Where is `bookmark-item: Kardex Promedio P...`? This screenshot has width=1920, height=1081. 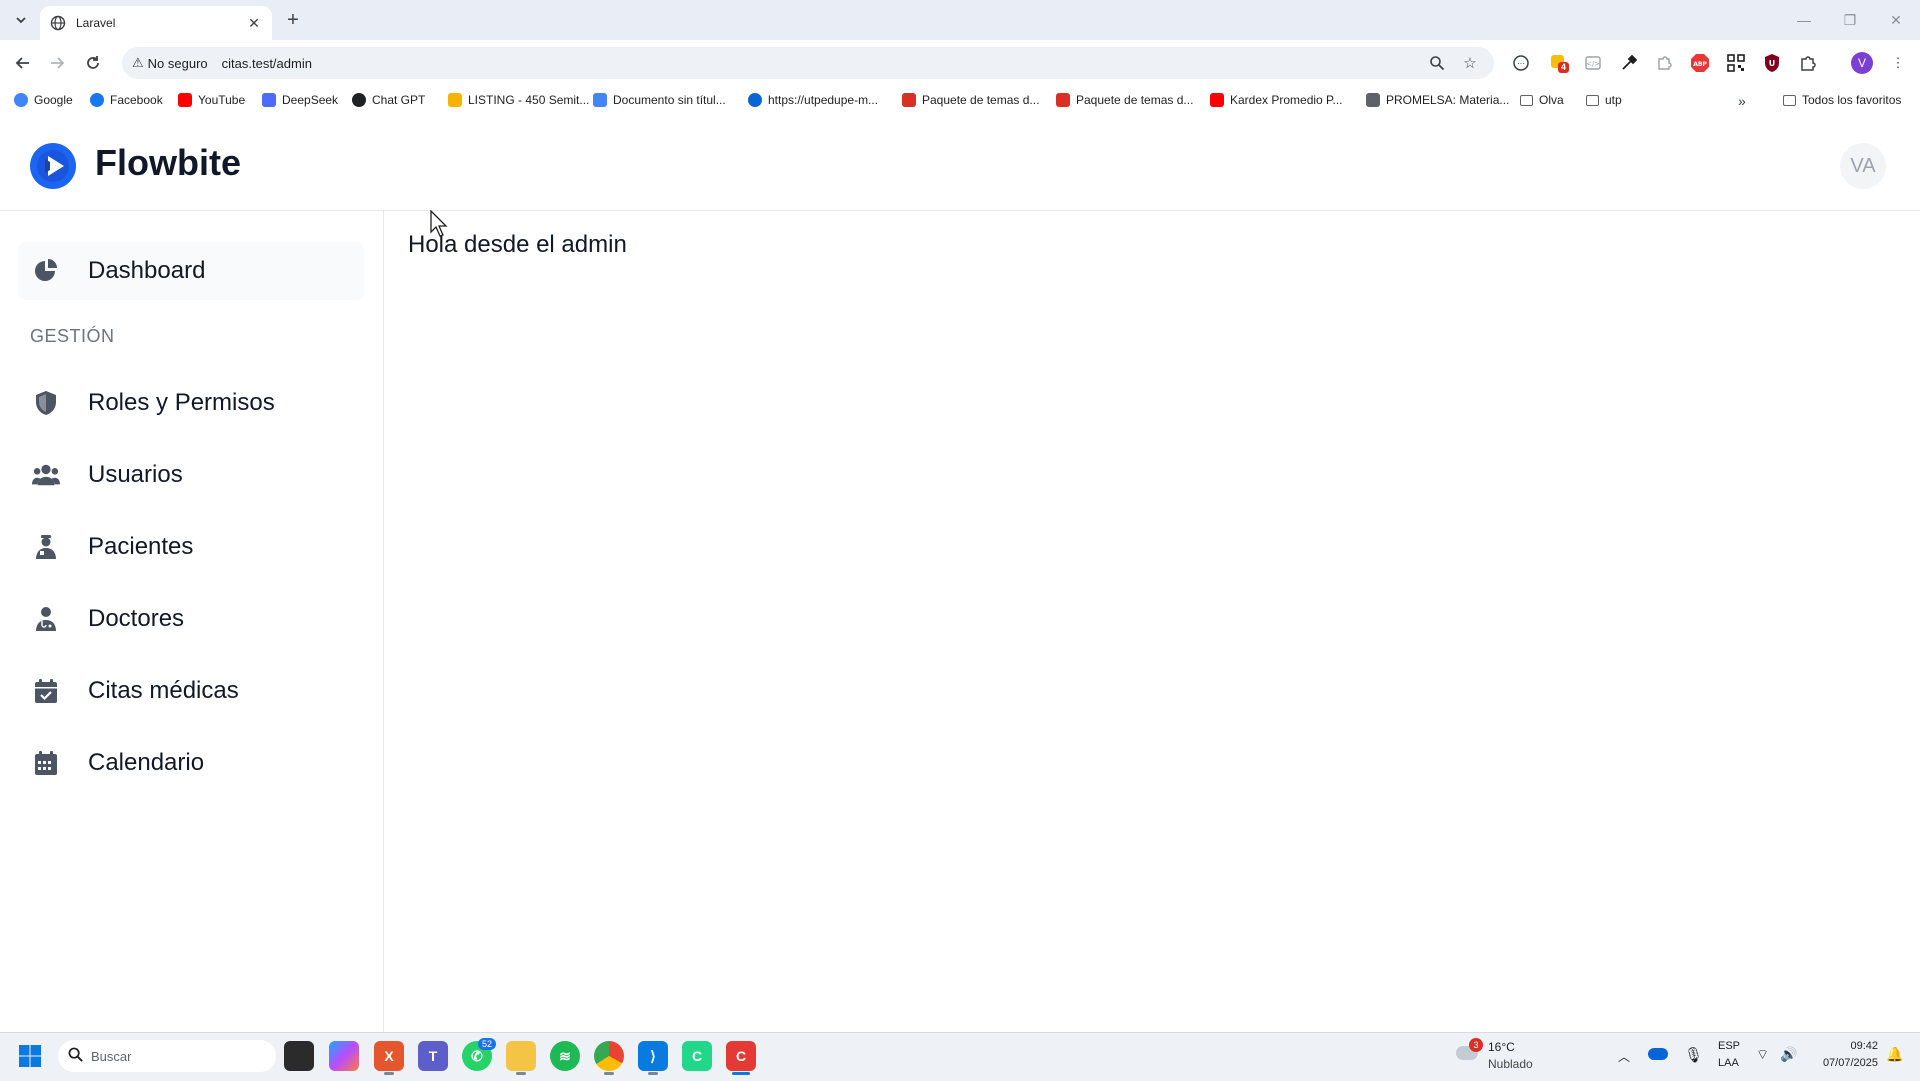 bookmark-item: Kardex Promedio P... is located at coordinates (1276, 100).